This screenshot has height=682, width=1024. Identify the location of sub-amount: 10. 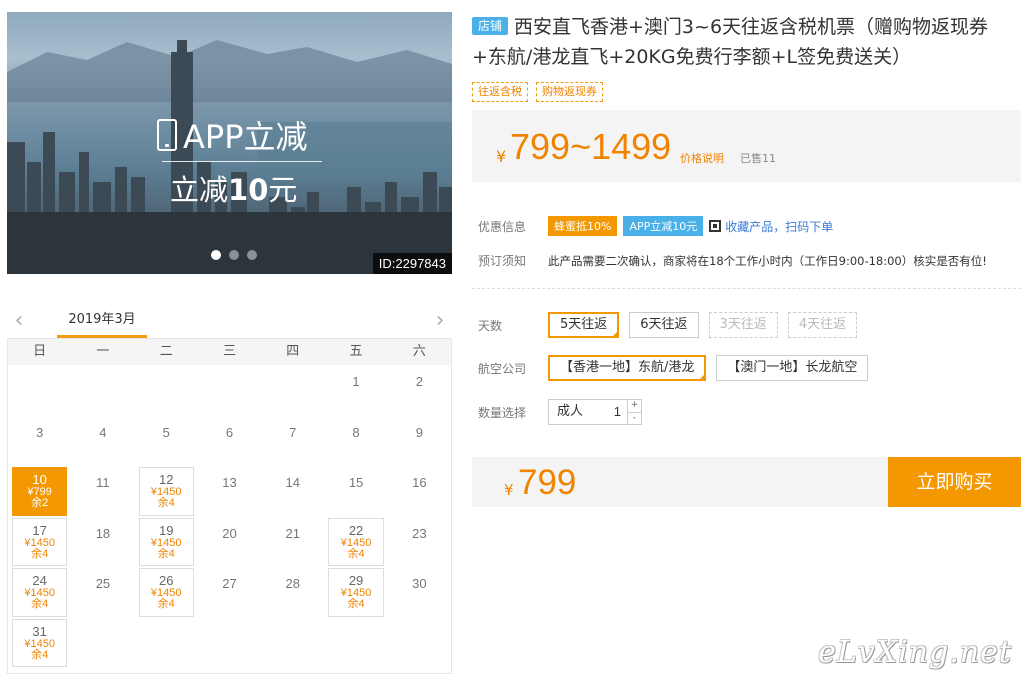
(248, 190).